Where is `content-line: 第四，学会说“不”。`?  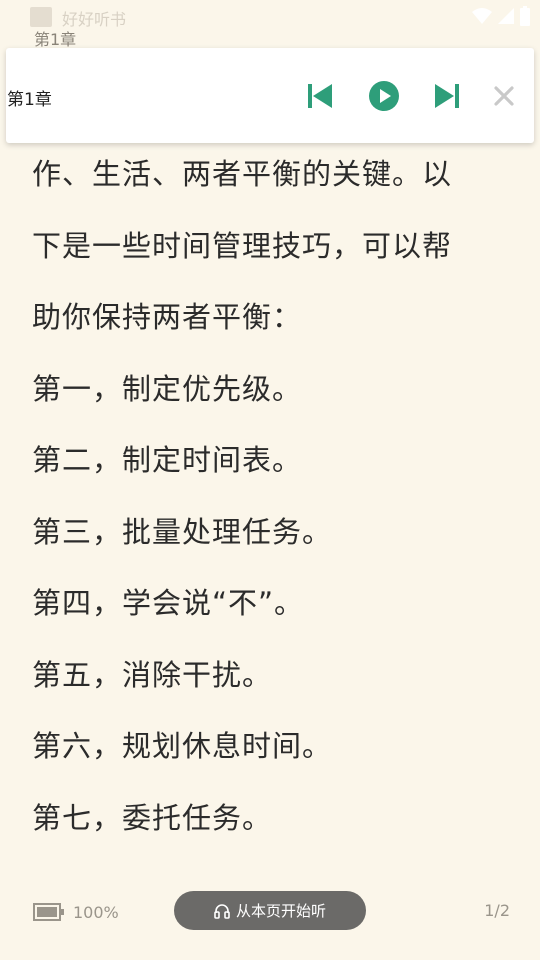 content-line: 第四，学会说“不”。 is located at coordinates (168, 603).